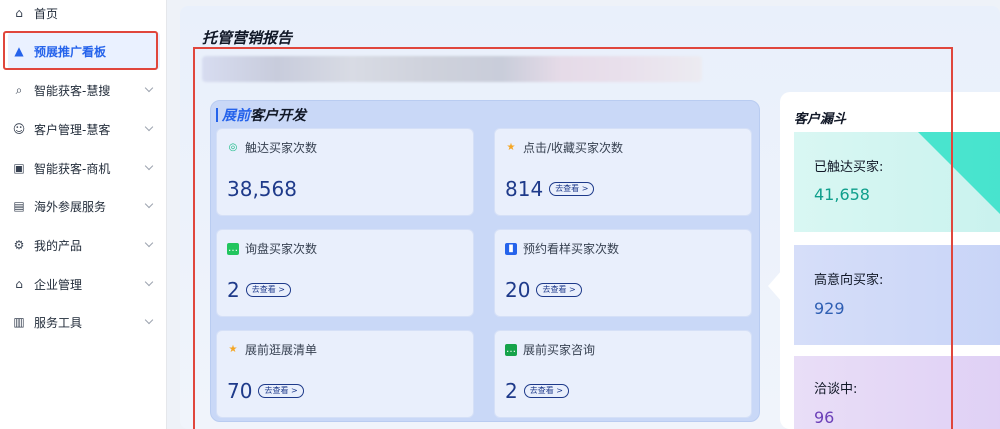 The height and width of the screenshot is (429, 1000). What do you see at coordinates (58, 322) in the screenshot?
I see `sidebar-item-label: 服务工具` at bounding box center [58, 322].